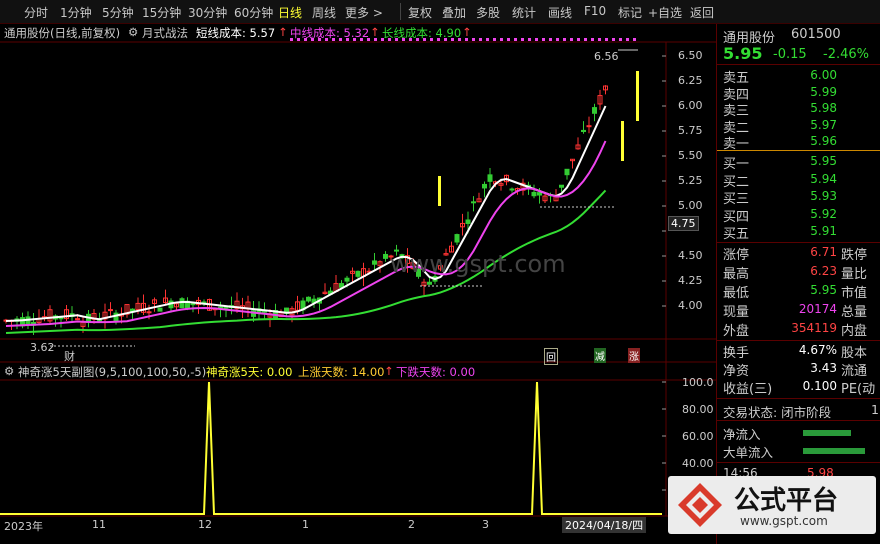 This screenshot has height=544, width=880. Describe the element at coordinates (76, 12) in the screenshot. I see `period-1min: 1分钟` at that location.